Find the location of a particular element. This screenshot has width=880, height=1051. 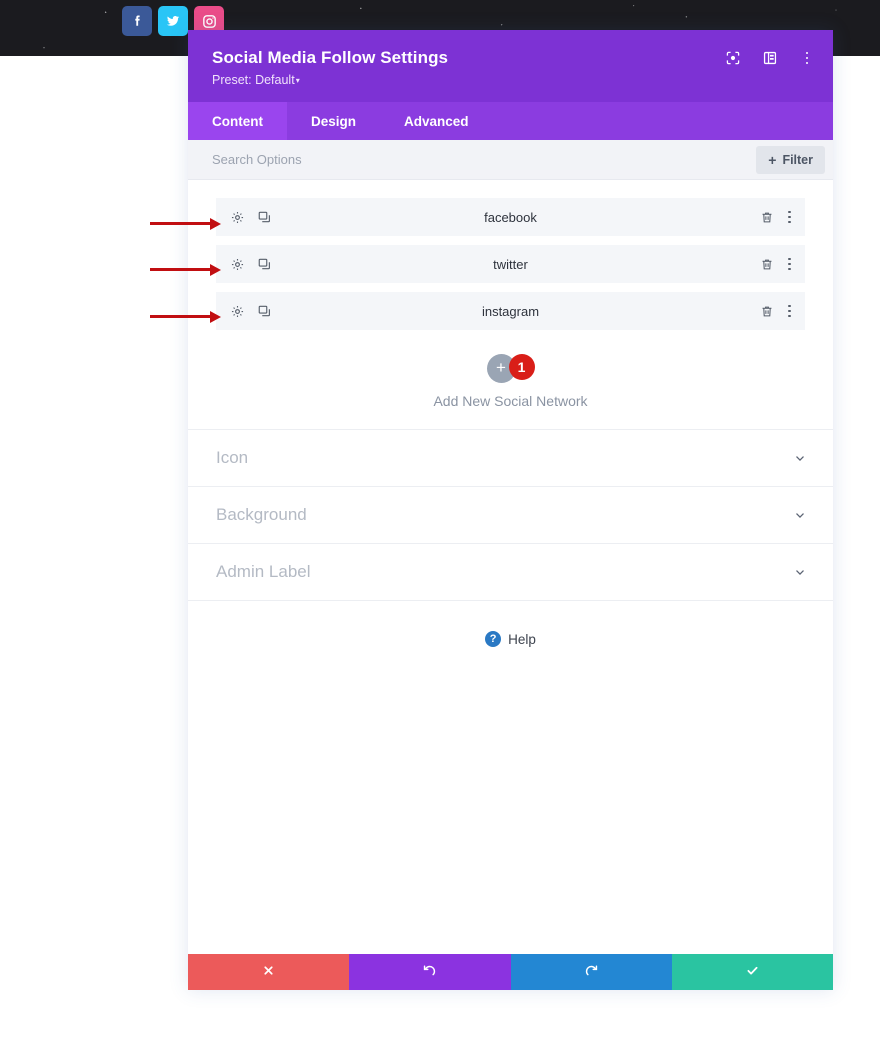

close-icon is located at coordinates (268, 972).